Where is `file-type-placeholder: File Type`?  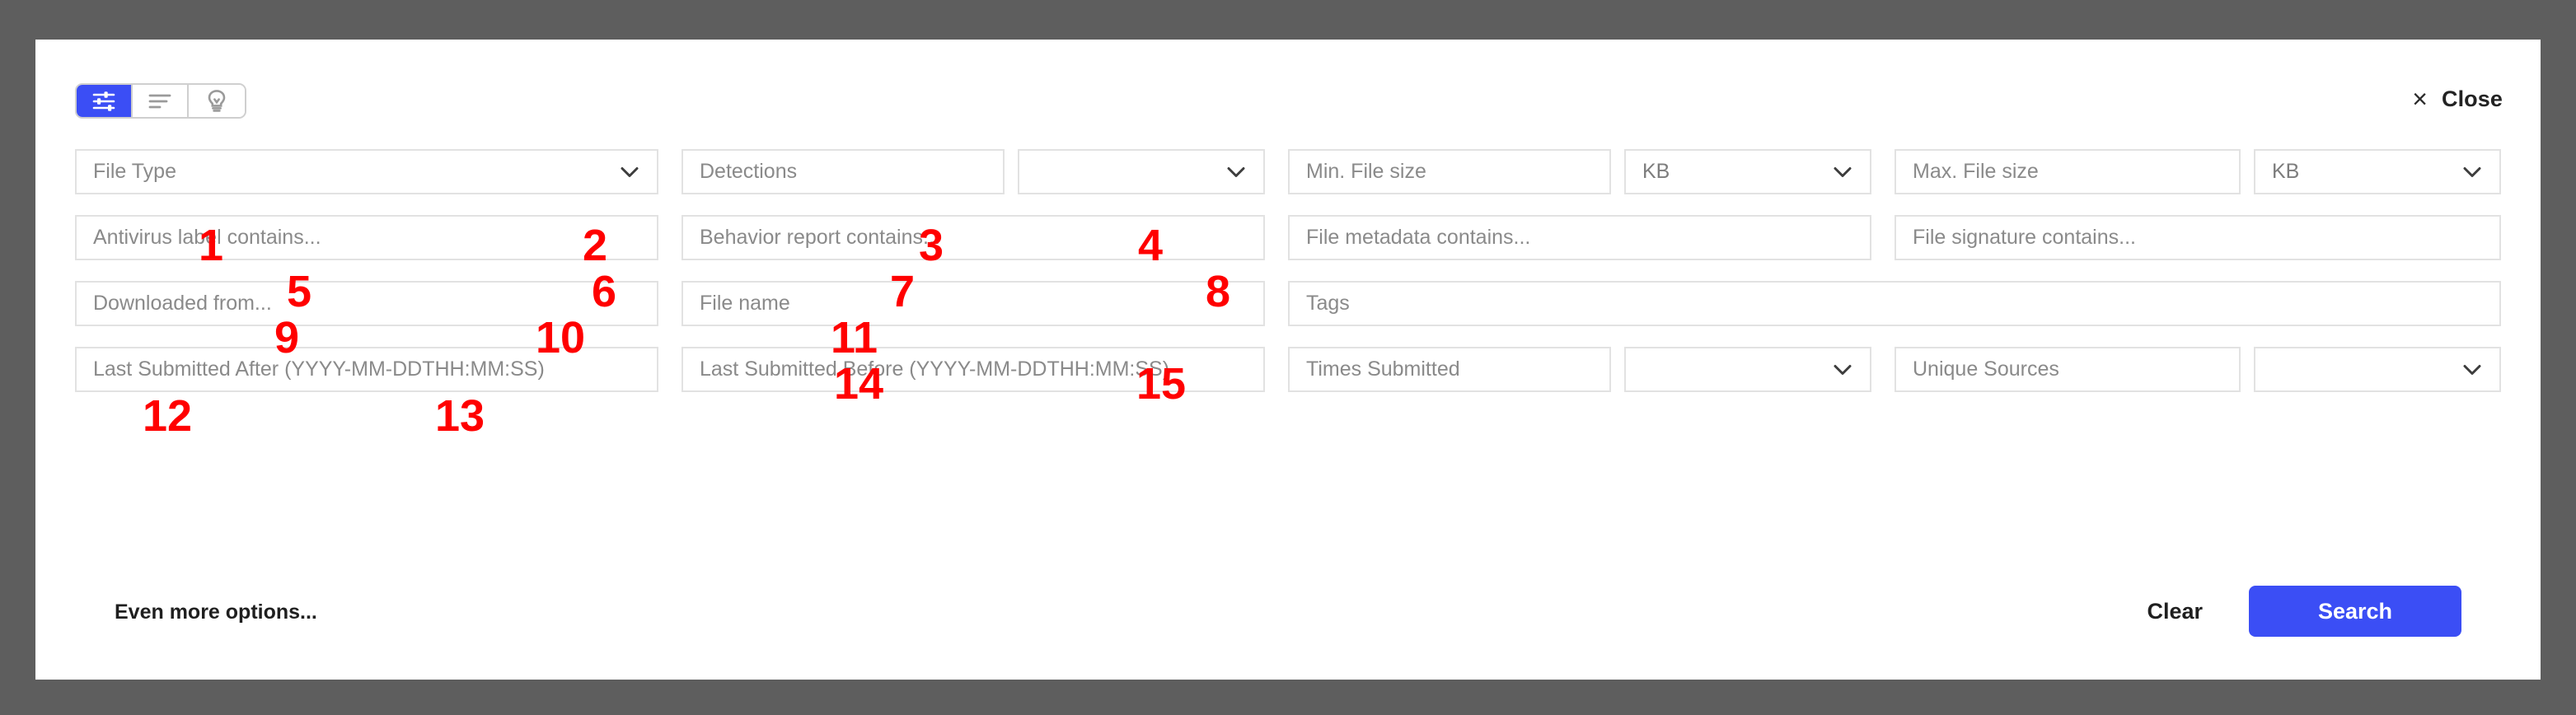
file-type-placeholder: File Type is located at coordinates (134, 171).